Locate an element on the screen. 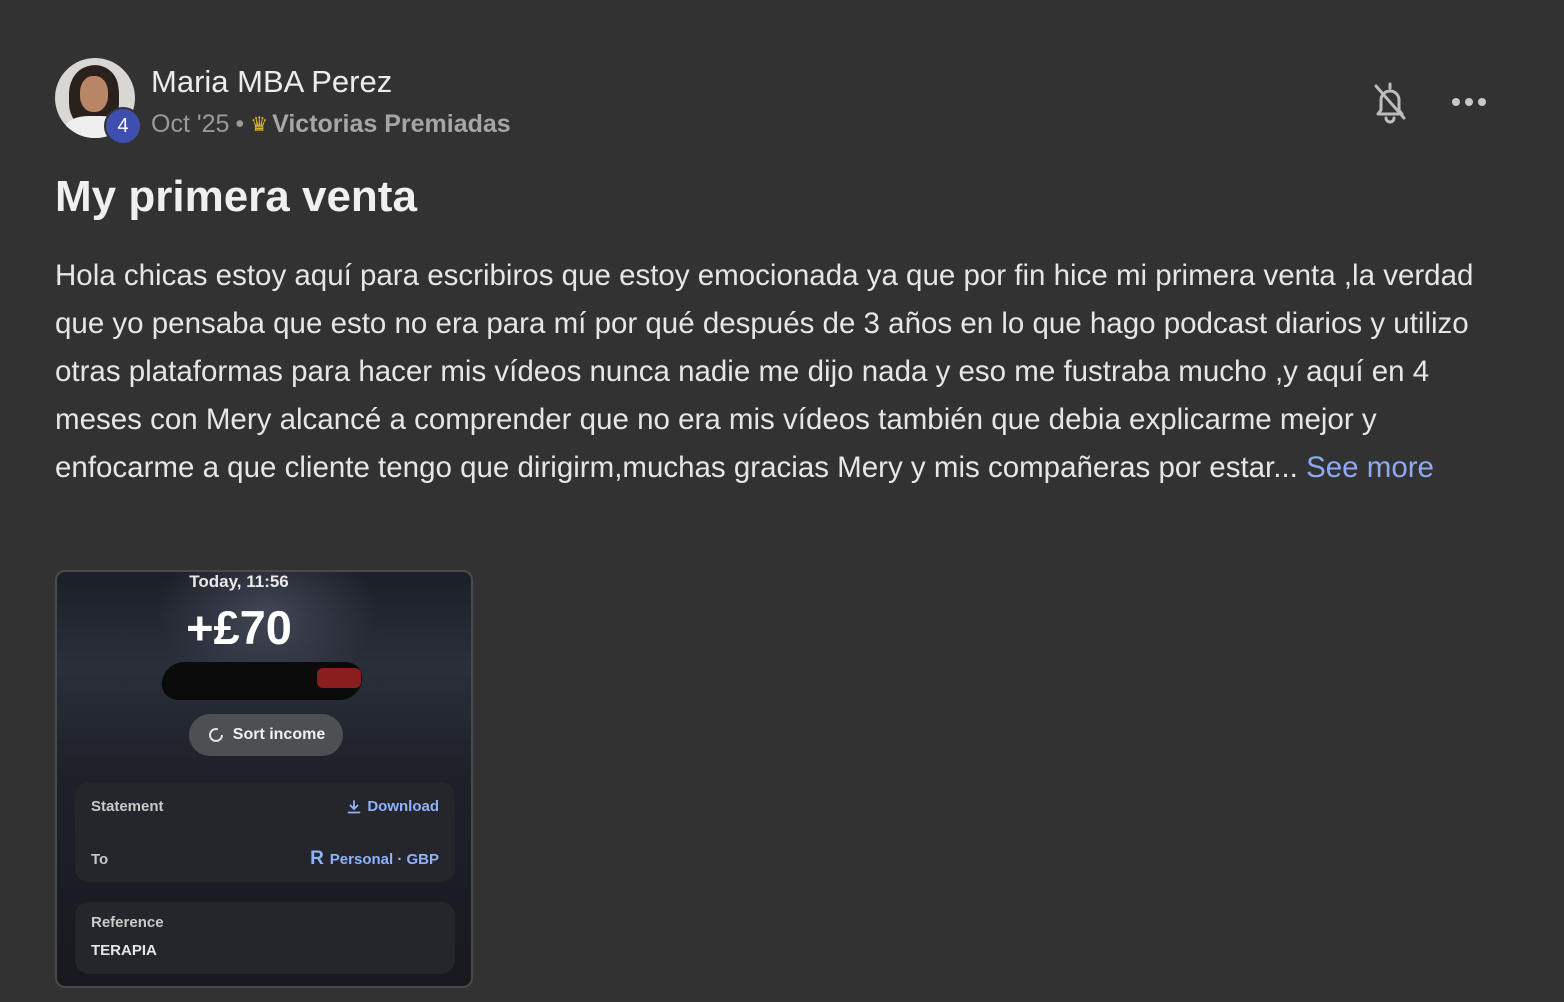 The width and height of the screenshot is (1564, 1002). more-horizontal-icon is located at coordinates (1469, 102).